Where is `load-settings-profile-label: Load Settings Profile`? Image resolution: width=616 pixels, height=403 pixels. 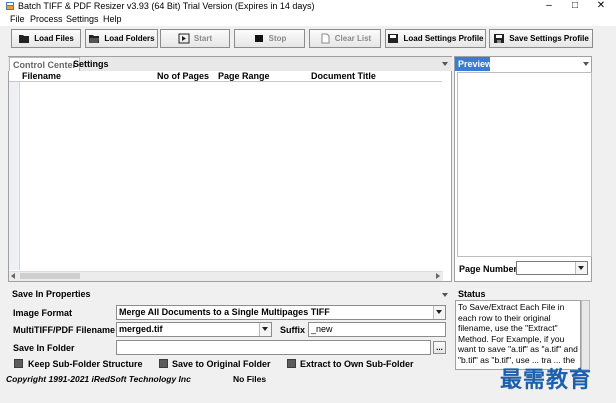
load-settings-profile-label: Load Settings Profile is located at coordinates (443, 38).